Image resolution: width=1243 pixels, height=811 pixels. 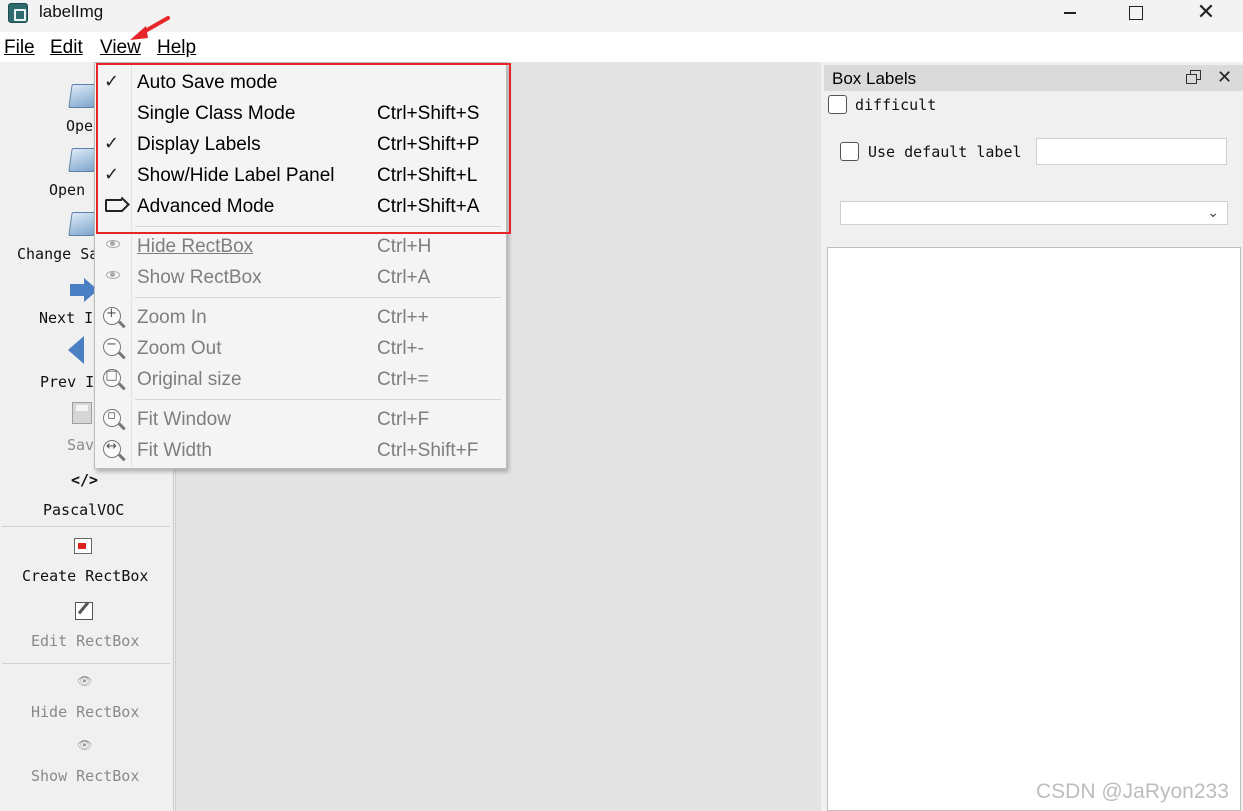 I want to click on menu-file: File, so click(x=19, y=48).